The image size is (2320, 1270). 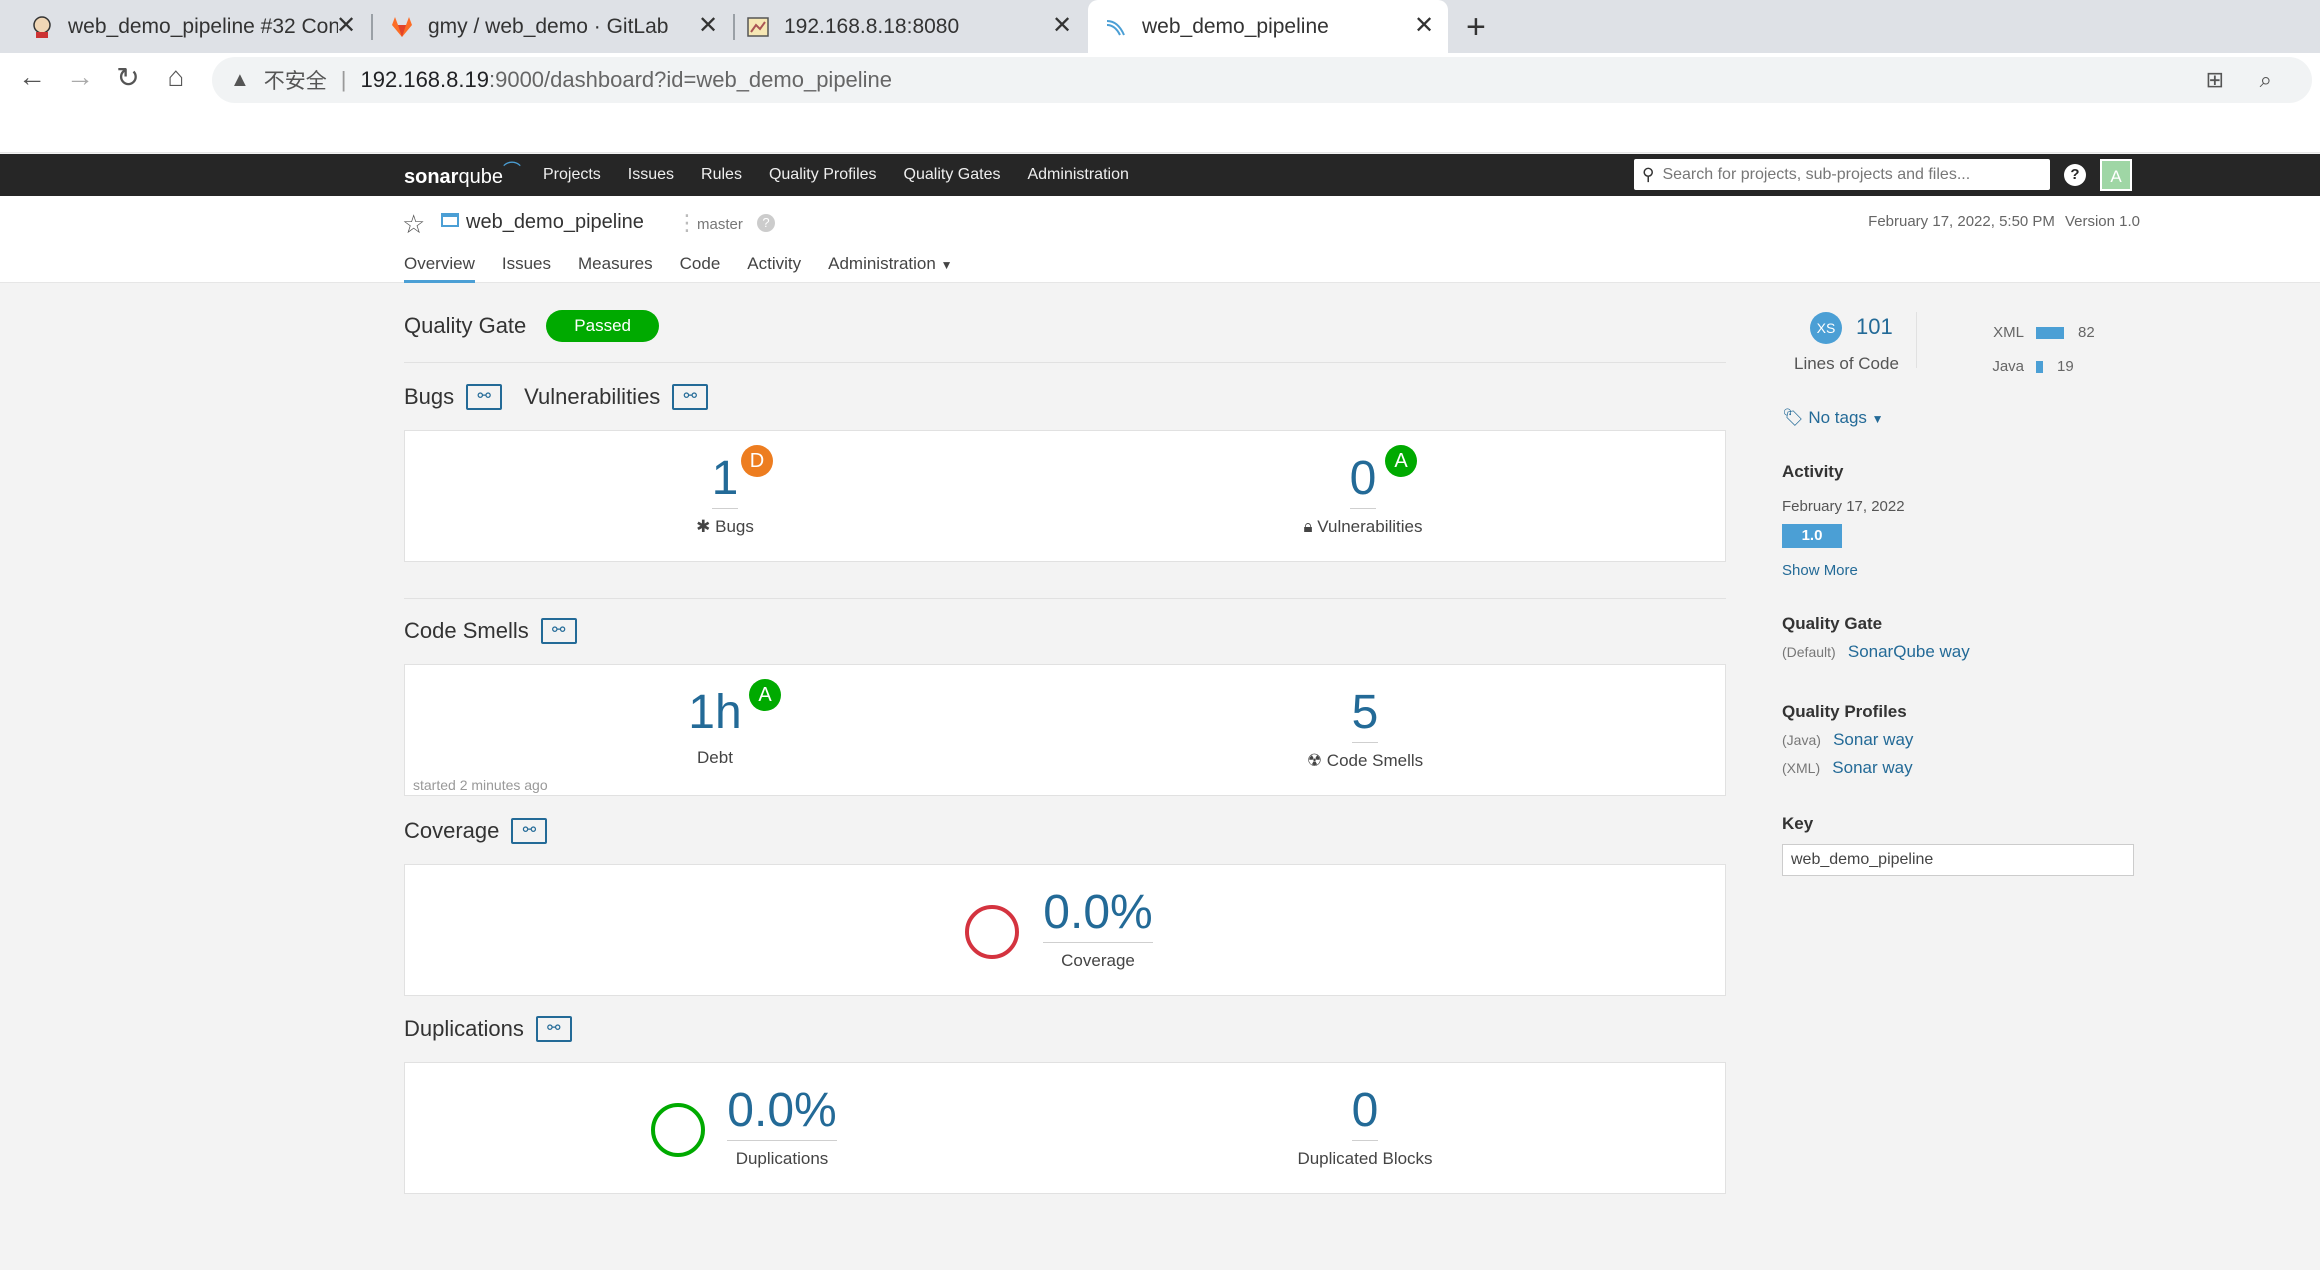 What do you see at coordinates (552, 26) in the screenshot?
I see `browser-tab-gitlab: gmy / web_demo · GitLab ✕` at bounding box center [552, 26].